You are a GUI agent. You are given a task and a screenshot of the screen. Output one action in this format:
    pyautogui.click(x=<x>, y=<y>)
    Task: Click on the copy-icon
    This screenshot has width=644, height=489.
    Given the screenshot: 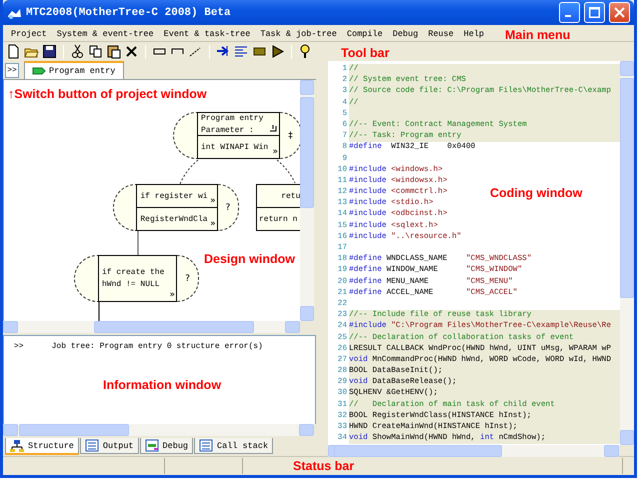 What is the action you would take?
    pyautogui.click(x=95, y=51)
    